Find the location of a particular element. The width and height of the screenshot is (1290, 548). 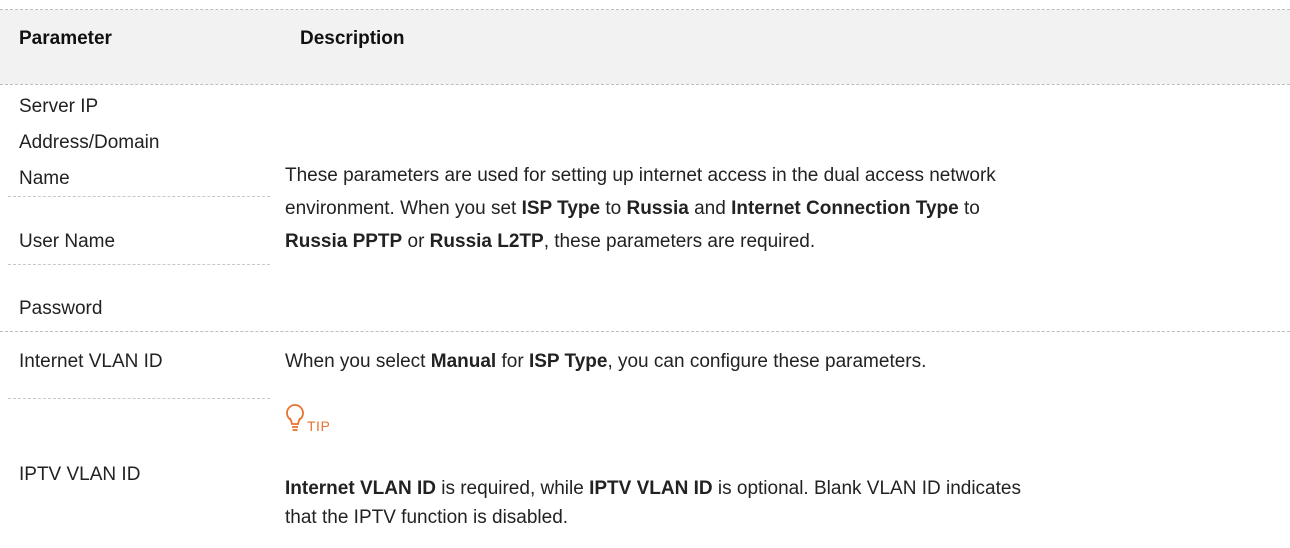

tip-label: TIP is located at coordinates (319, 426).